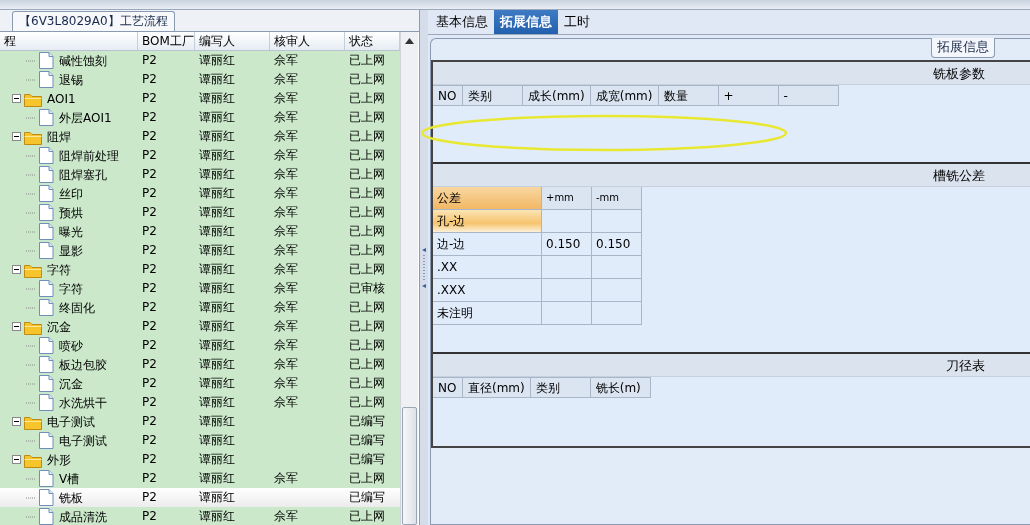 The width and height of the screenshot is (1030, 525). I want to click on tree-row: 丝印 P2 谭丽红 佘军 已上网, so click(200, 193).